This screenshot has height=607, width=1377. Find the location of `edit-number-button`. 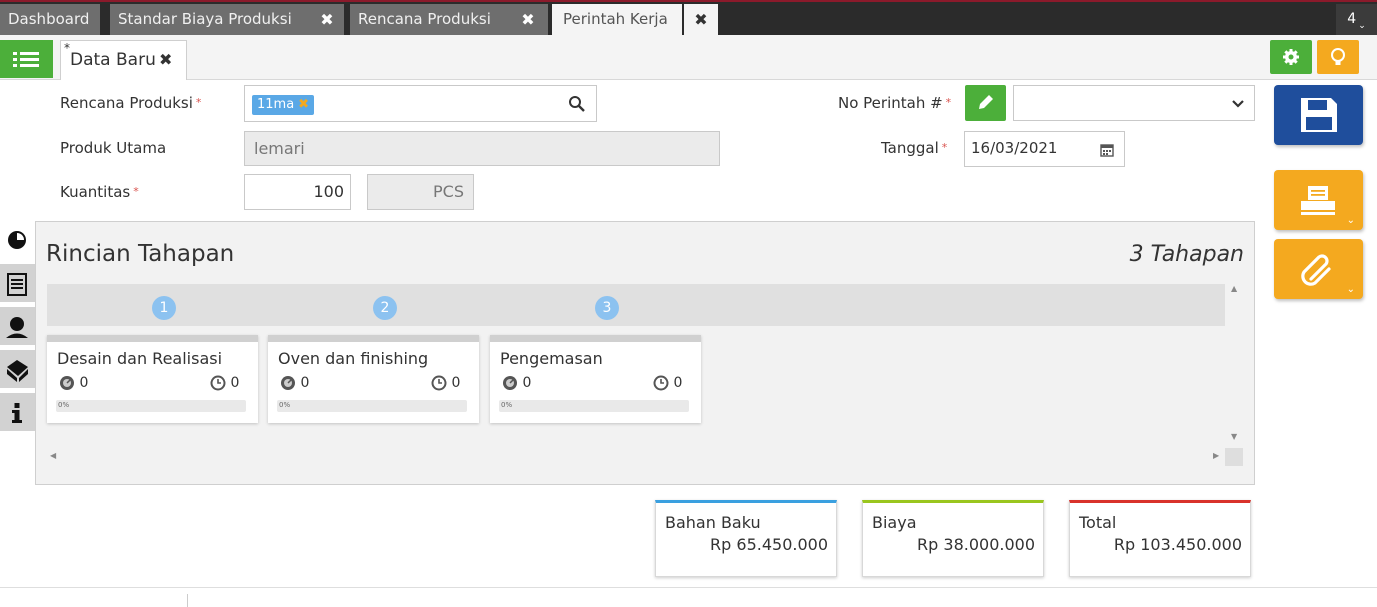

edit-number-button is located at coordinates (985, 103).